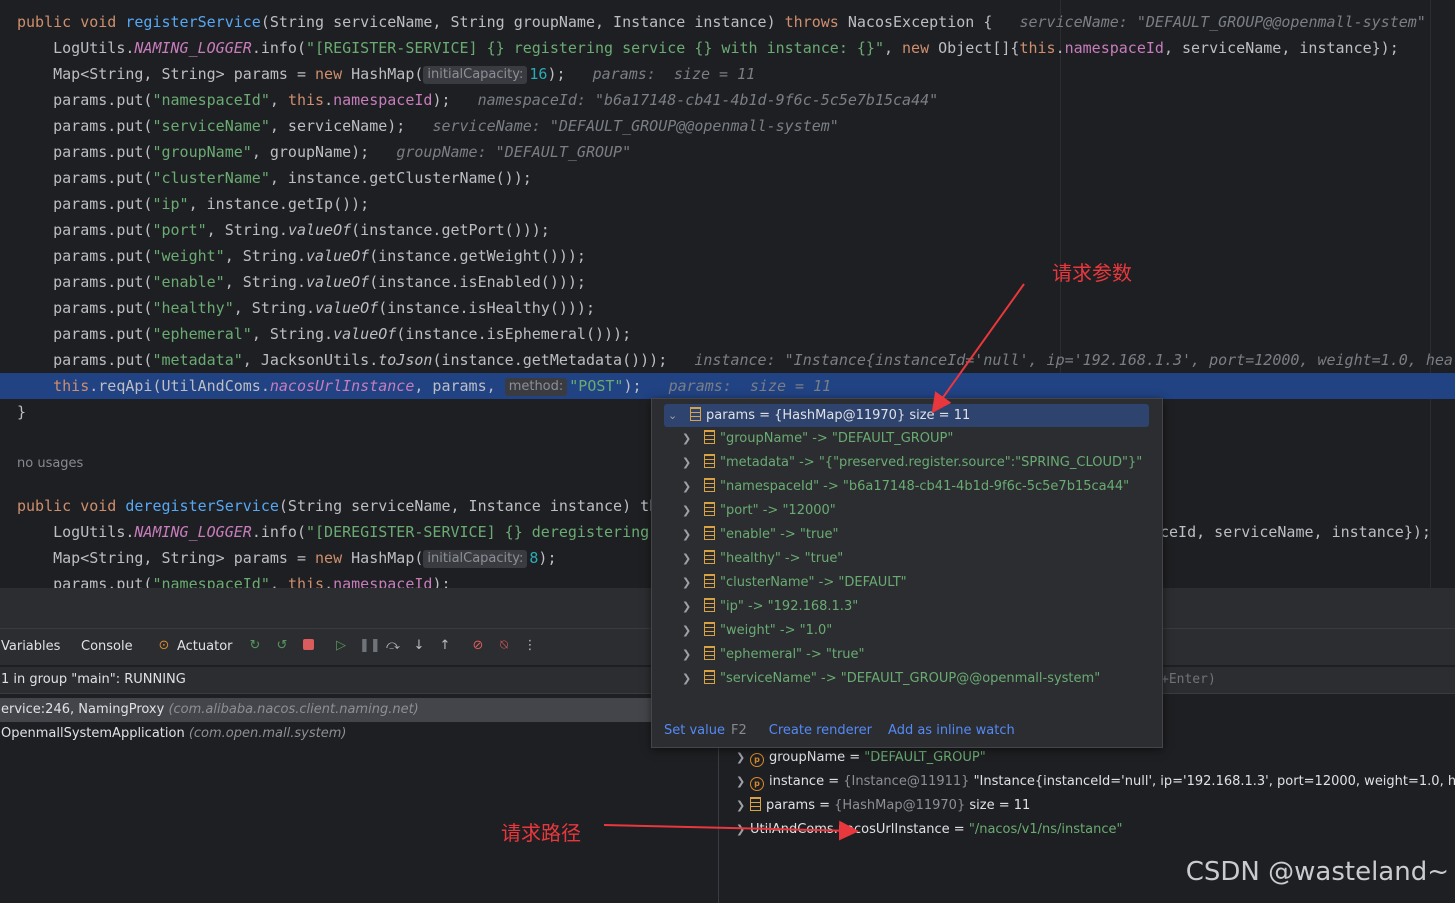  What do you see at coordinates (202, 334) in the screenshot?
I see `code-token: "ephemeral"` at bounding box center [202, 334].